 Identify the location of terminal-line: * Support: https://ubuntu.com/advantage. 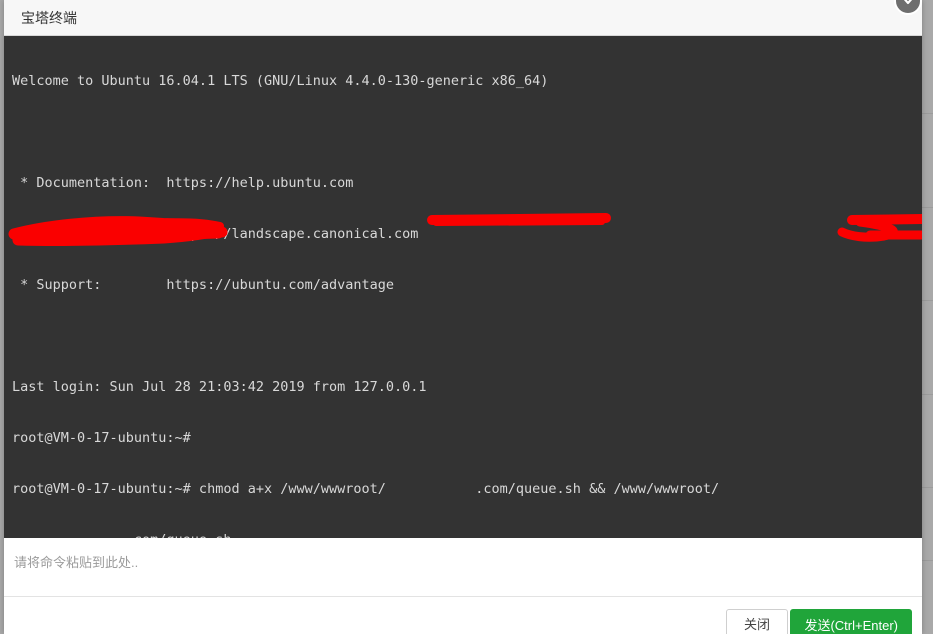
(203, 285).